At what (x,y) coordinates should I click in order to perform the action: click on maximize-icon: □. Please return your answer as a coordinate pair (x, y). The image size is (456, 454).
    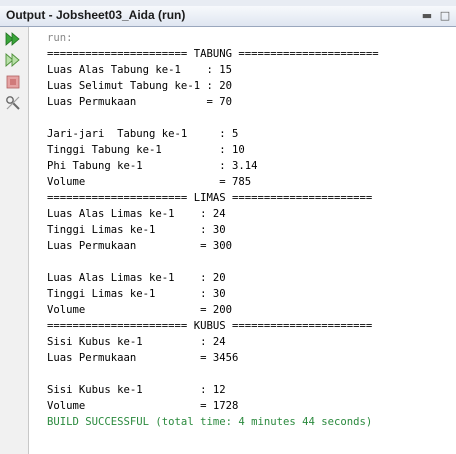
    Looking at the image, I should click on (445, 16).